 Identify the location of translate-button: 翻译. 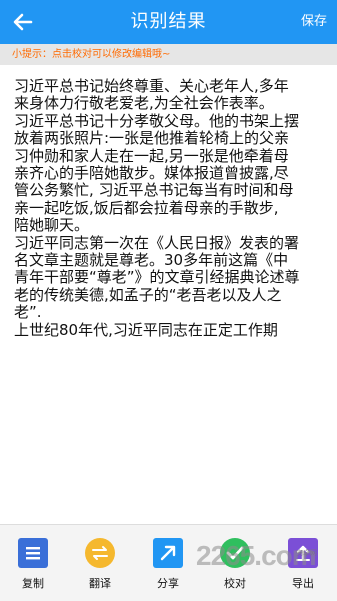
(100, 565).